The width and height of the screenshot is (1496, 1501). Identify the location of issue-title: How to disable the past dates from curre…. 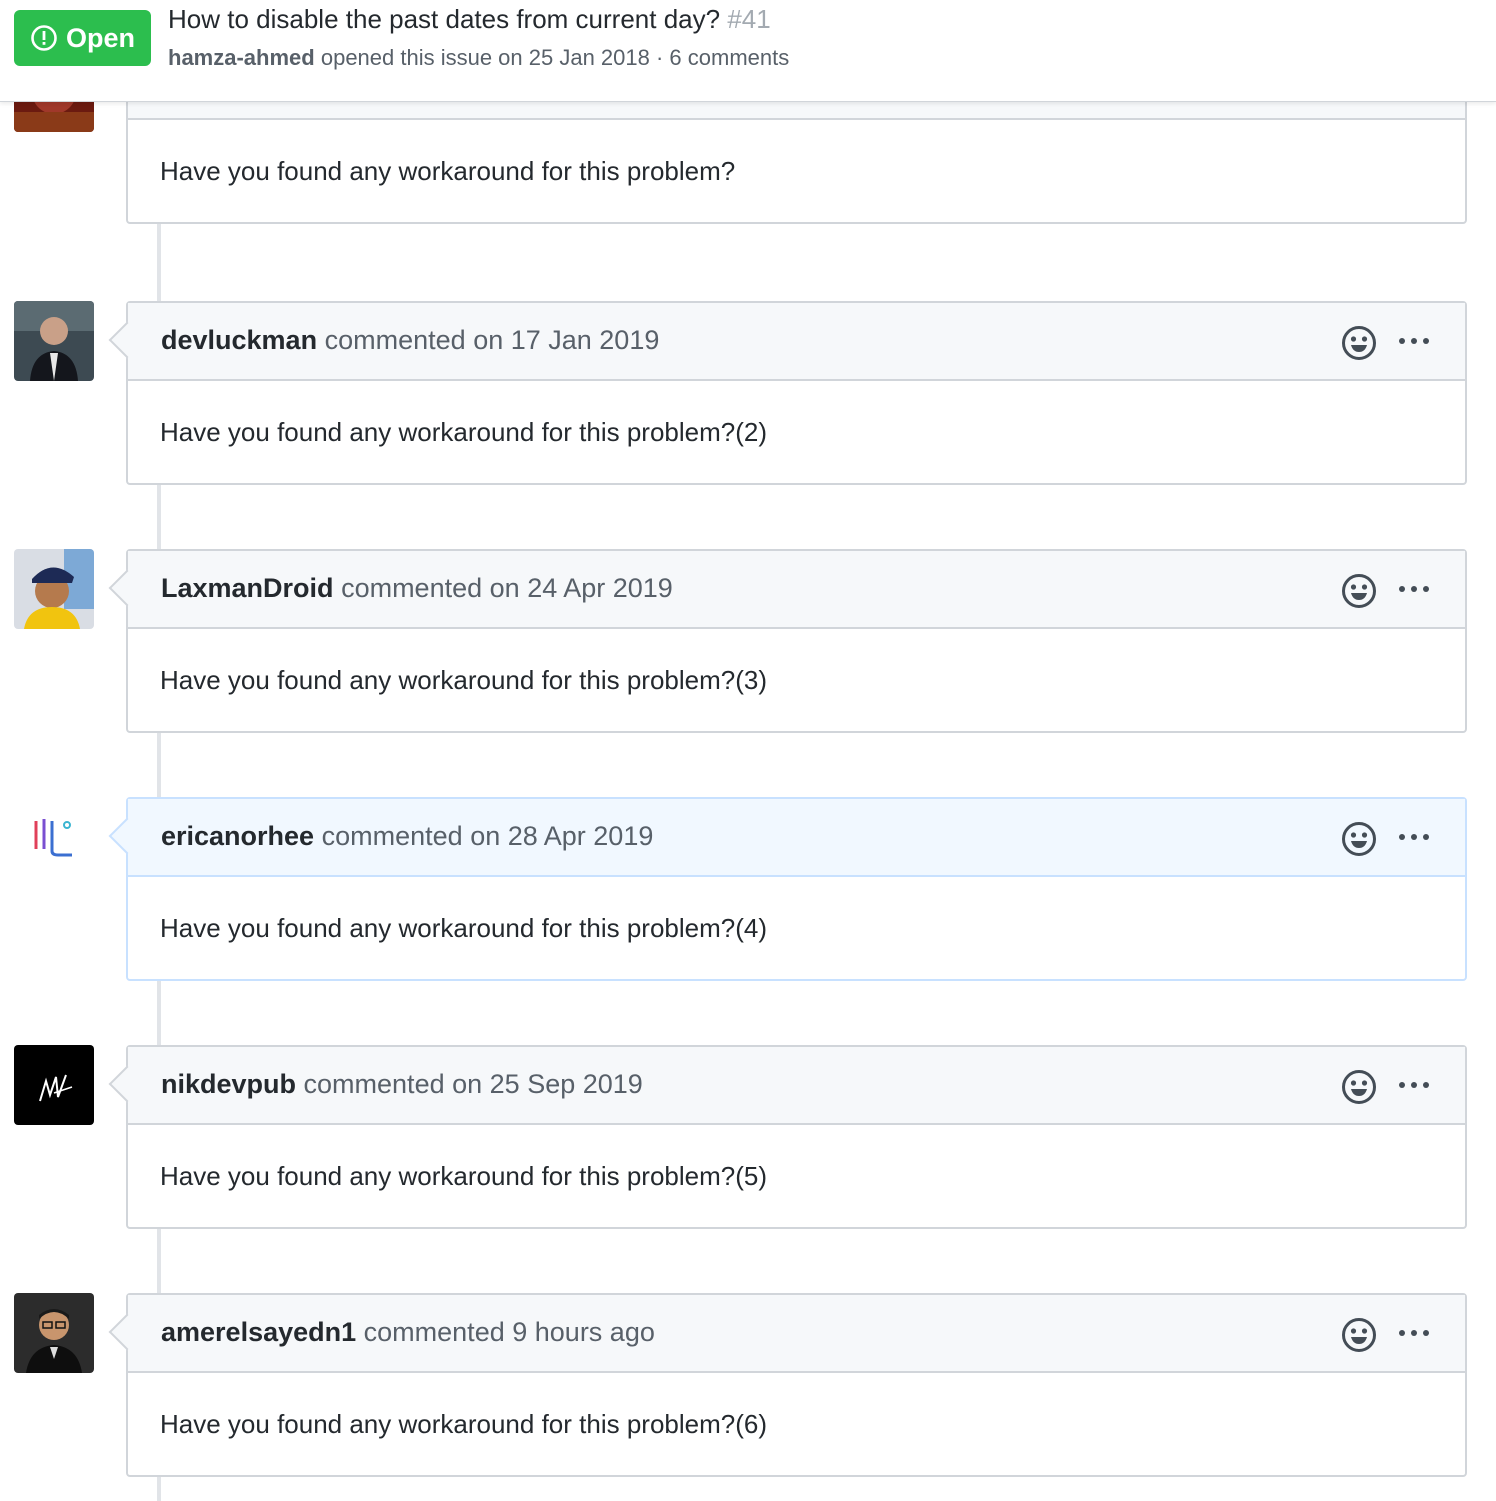
(469, 19).